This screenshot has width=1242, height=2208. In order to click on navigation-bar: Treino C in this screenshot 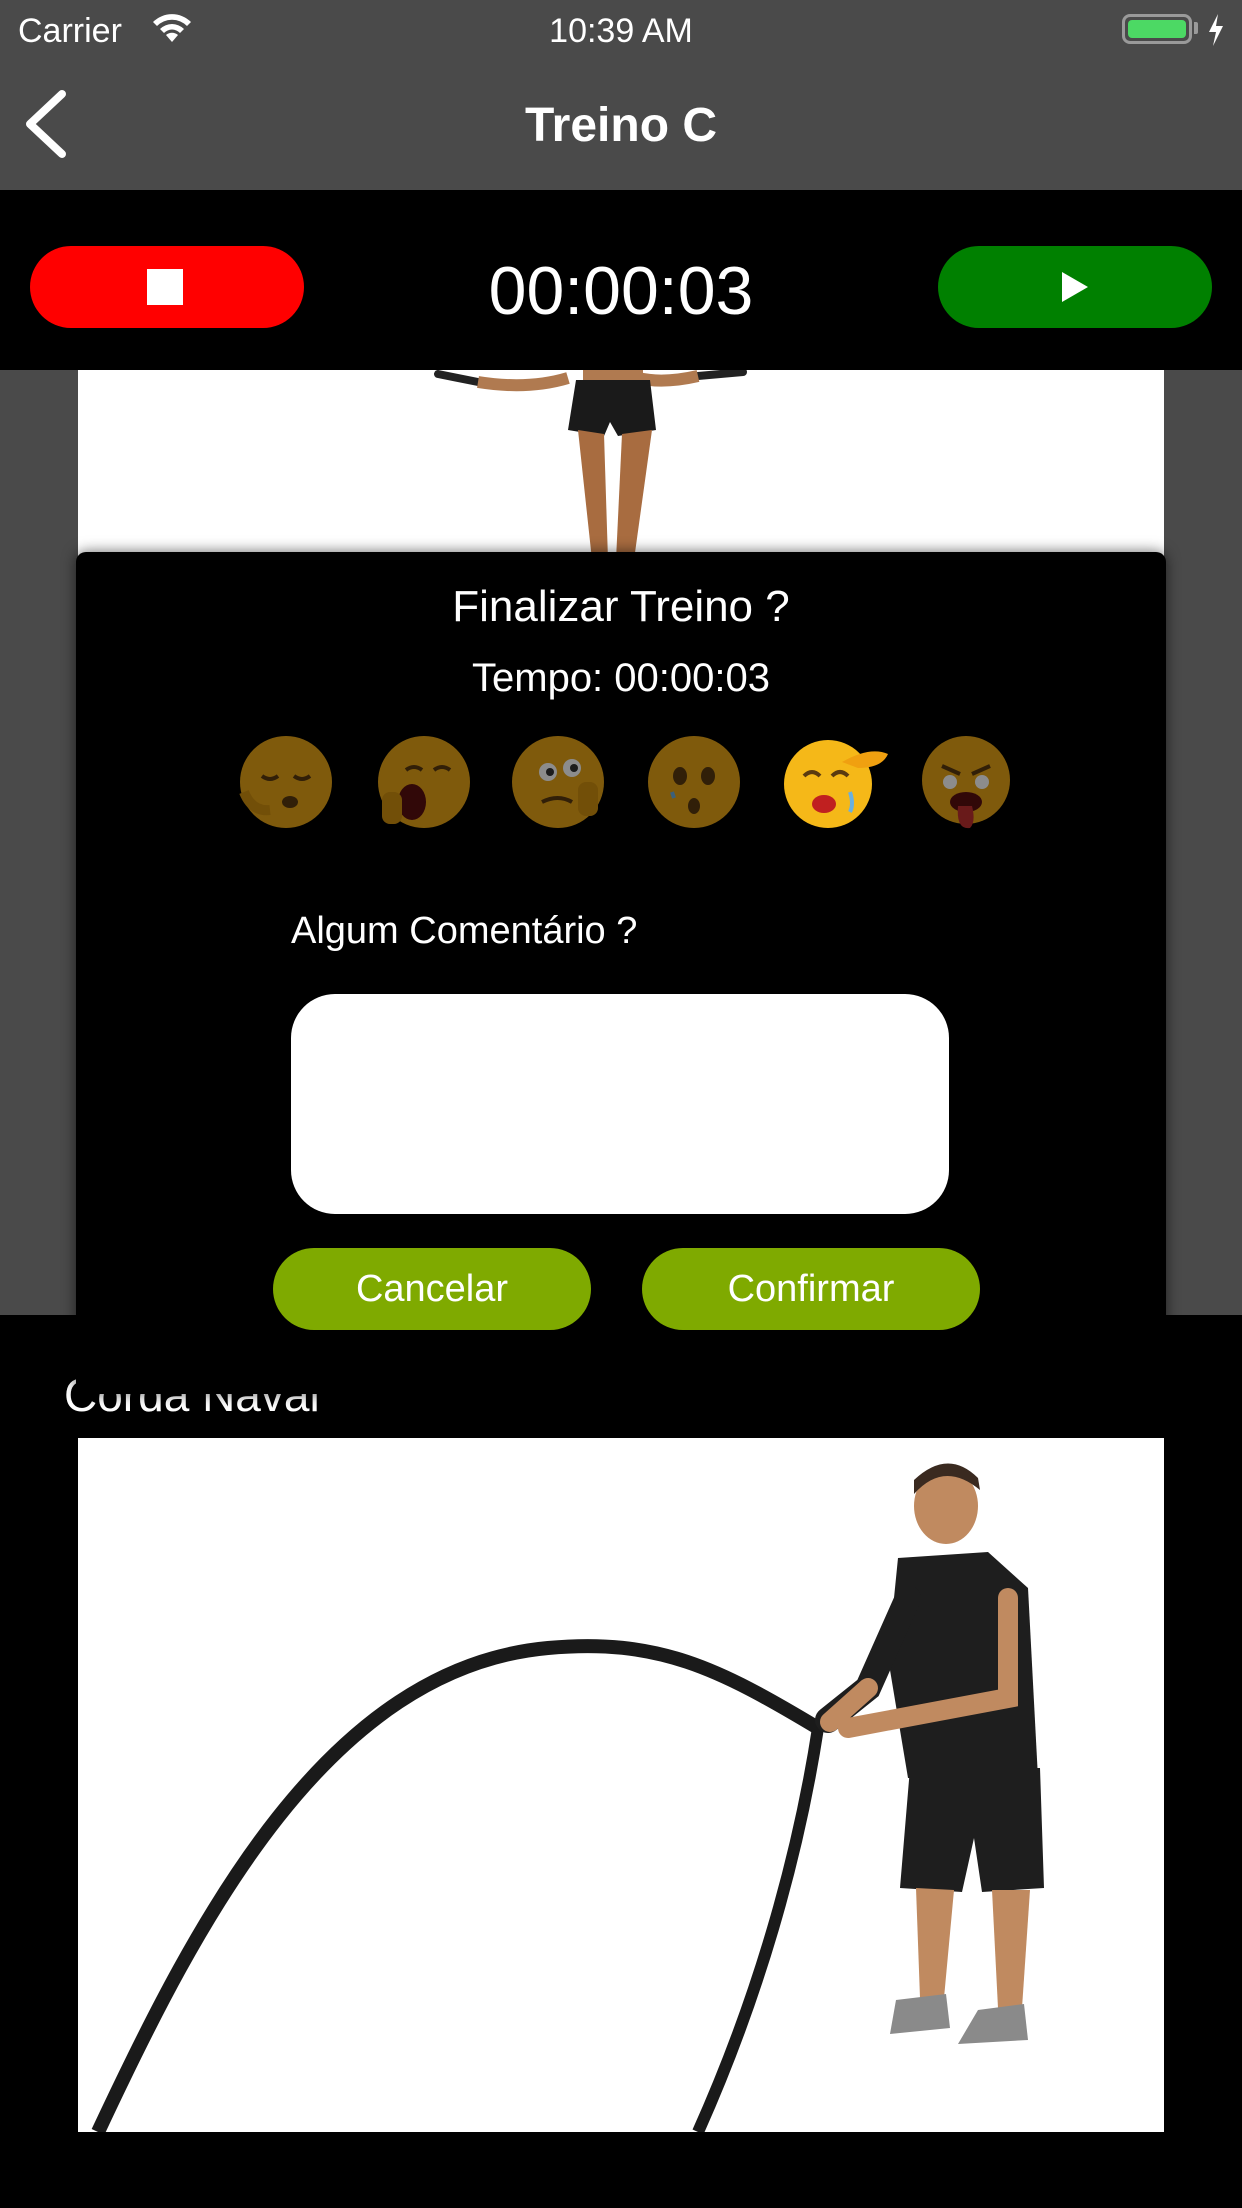, I will do `click(621, 126)`.